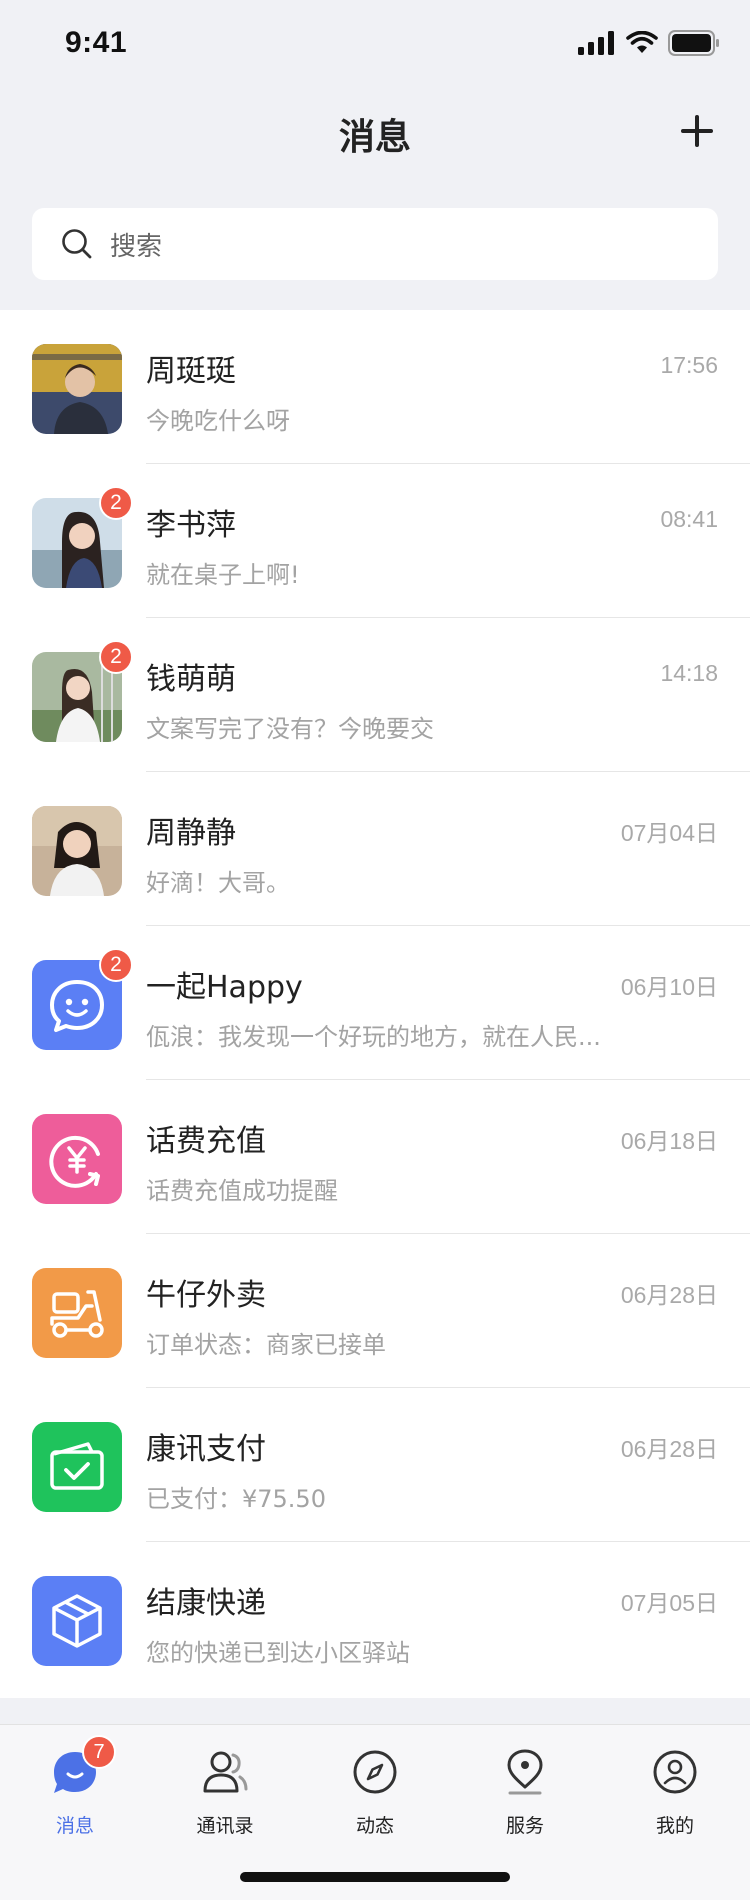 This screenshot has height=1900, width=750. What do you see at coordinates (375, 1157) in the screenshot?
I see `chat-item: 话费充值 06月18日 话费充值成功提醒` at bounding box center [375, 1157].